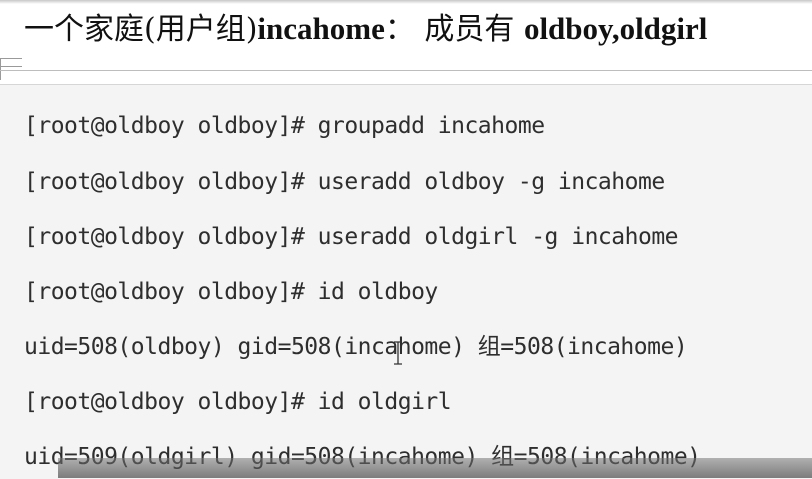 This screenshot has width=812, height=479. I want to click on page-heading: 一个家庭(用户组)incahome： 成员有 oldboy,oldgirl, so click(365, 29).